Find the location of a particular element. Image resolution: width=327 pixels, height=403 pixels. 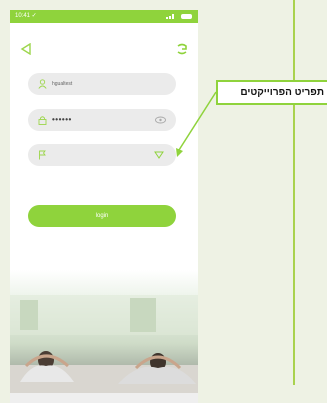

callout-arrow is located at coordinates (196, 124).